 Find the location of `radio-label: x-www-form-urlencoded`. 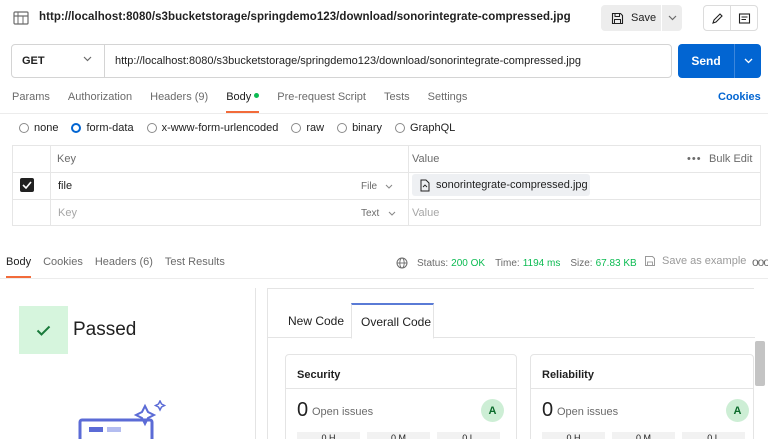

radio-label: x-www-form-urlencoded is located at coordinates (220, 128).